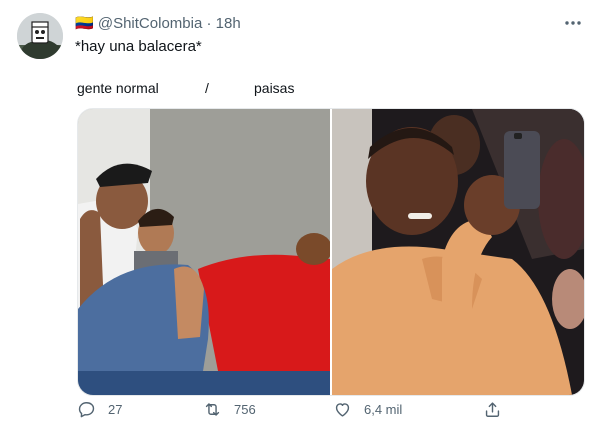 The image size is (597, 432). Describe the element at coordinates (86, 410) in the screenshot. I see `reply-icon` at that location.